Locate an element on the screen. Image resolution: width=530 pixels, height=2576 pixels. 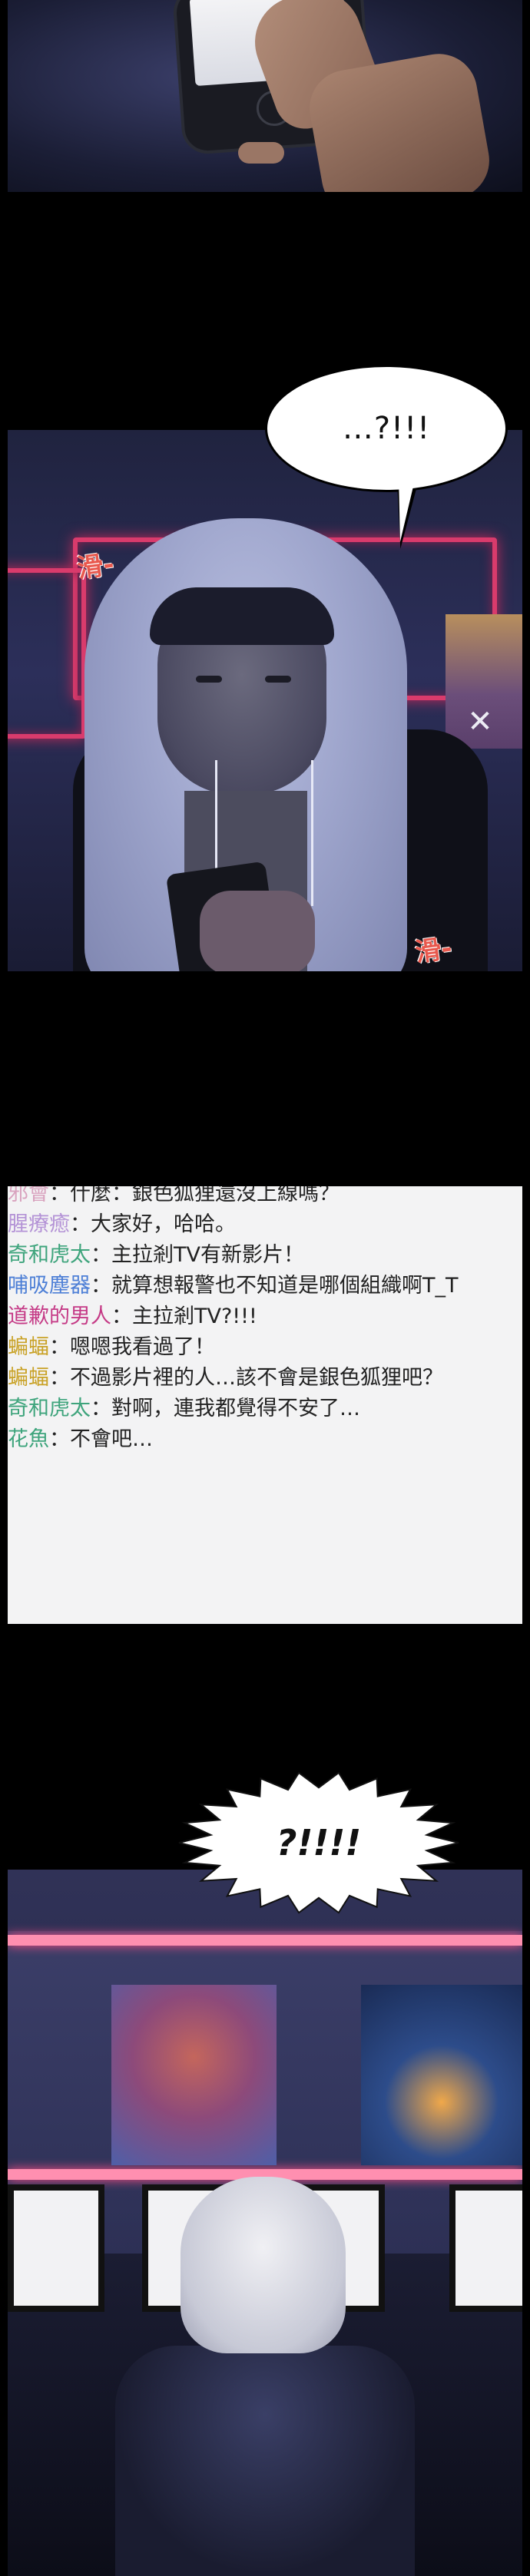
chat-username: 道歉的男人 is located at coordinates (59, 1316).